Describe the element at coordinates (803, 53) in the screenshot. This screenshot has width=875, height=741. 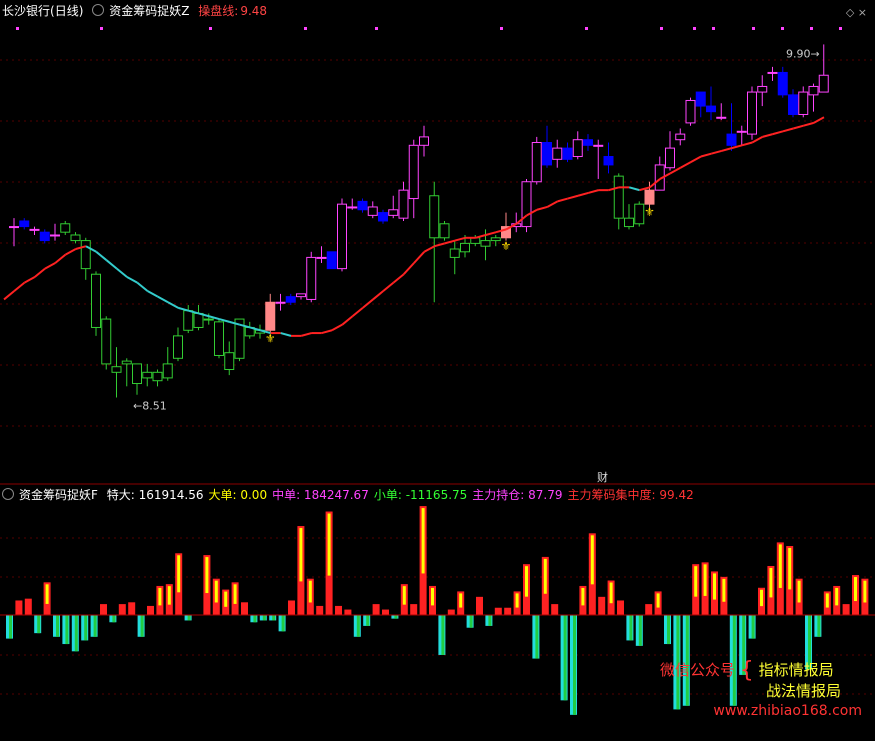
I see `high-label: 9.90→` at that location.